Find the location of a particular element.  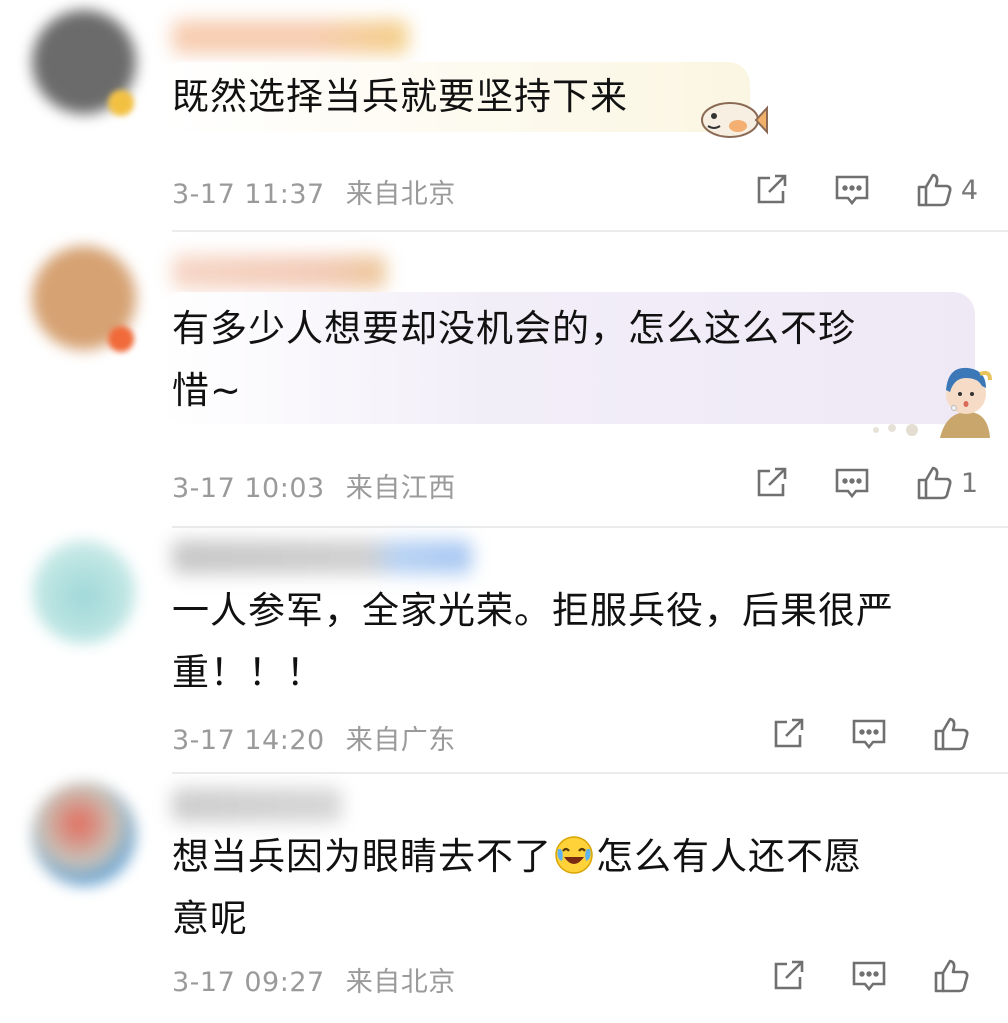

comment-location: 来自广东 is located at coordinates (400, 740).